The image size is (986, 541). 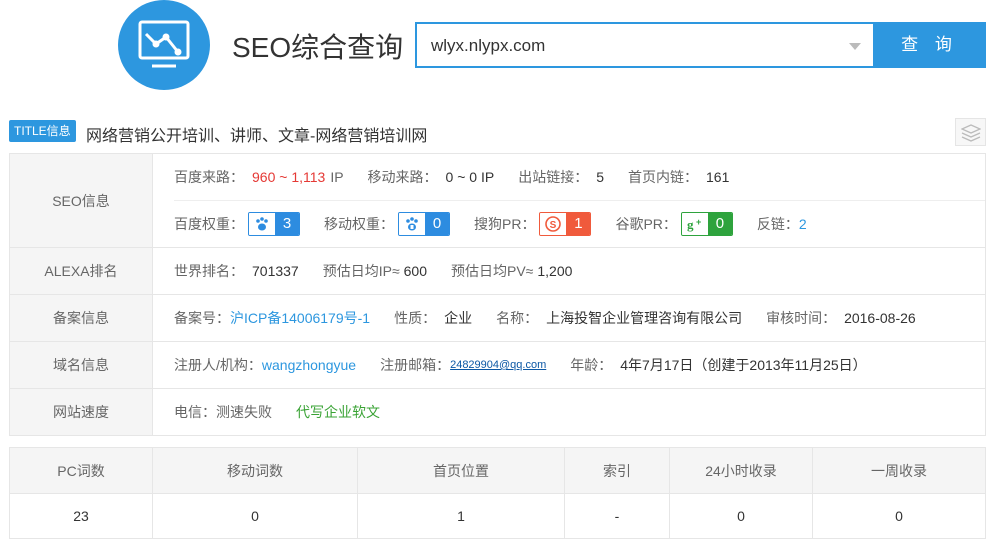 I want to click on age-label: 年龄：, so click(x=591, y=365).